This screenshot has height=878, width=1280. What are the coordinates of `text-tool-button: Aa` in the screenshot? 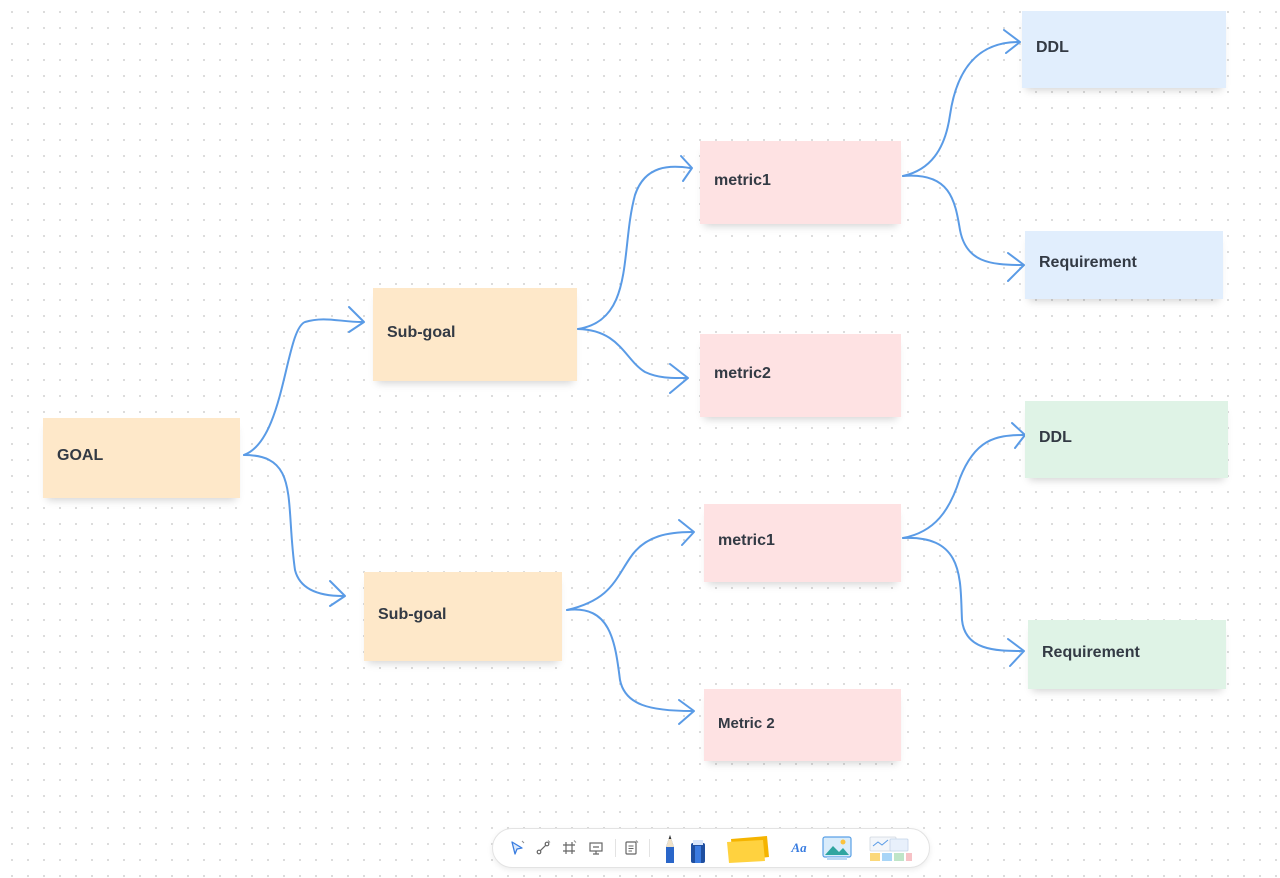 It's located at (799, 848).